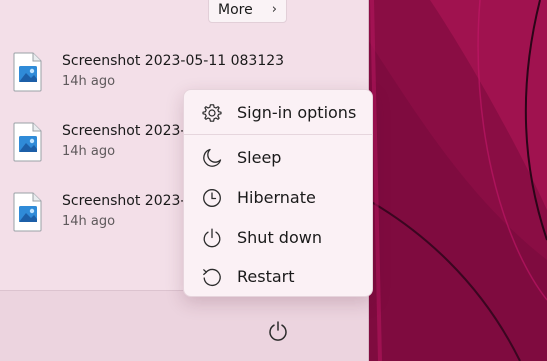  Describe the element at coordinates (212, 277) in the screenshot. I see `restart-icon` at that location.